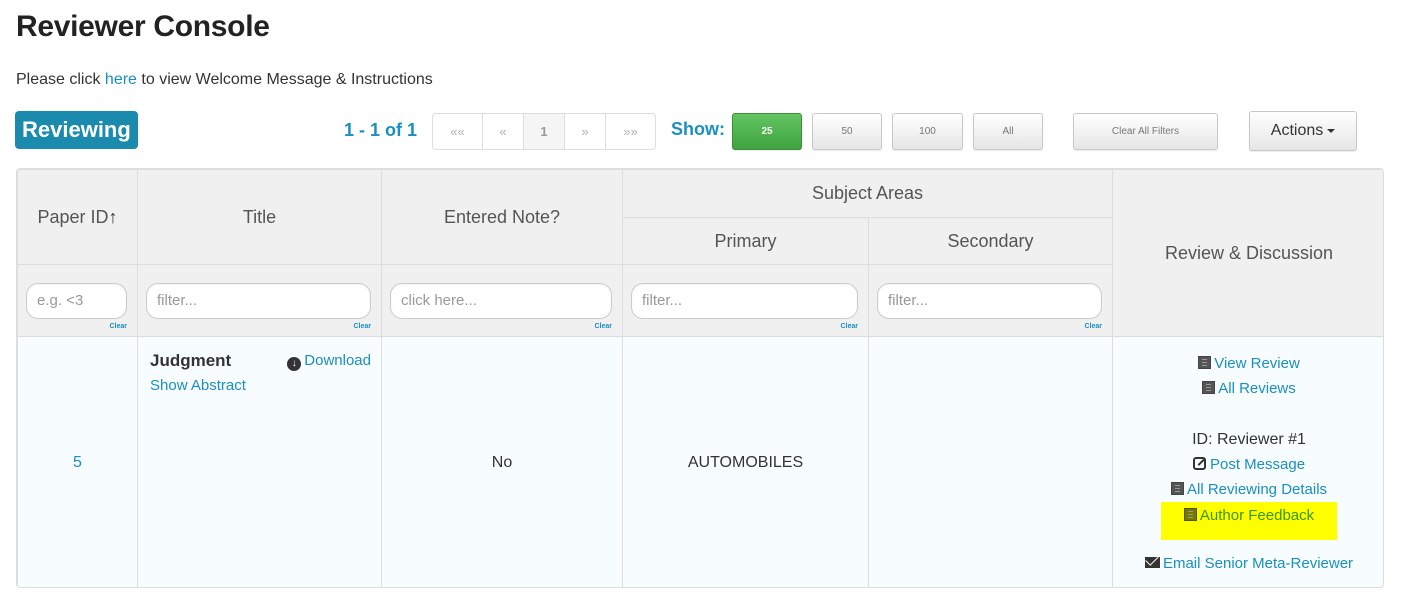 The height and width of the screenshot is (602, 1404). I want to click on all-reviews-link: All Reviews, so click(1249, 388).